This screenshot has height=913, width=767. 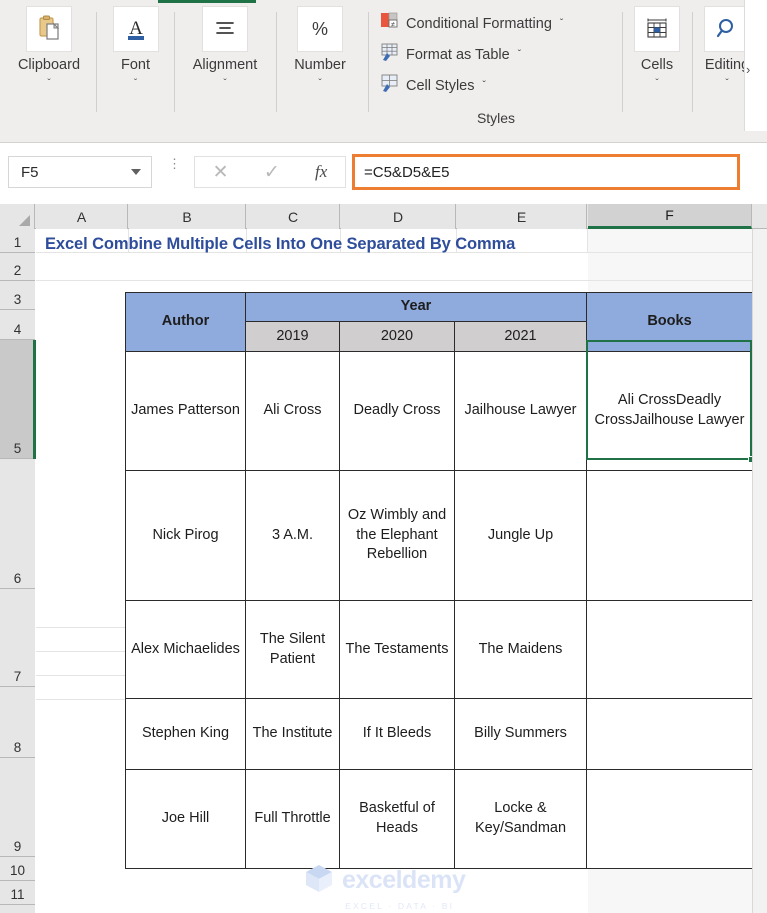 I want to click on row-header-7: 7, so click(x=17, y=638).